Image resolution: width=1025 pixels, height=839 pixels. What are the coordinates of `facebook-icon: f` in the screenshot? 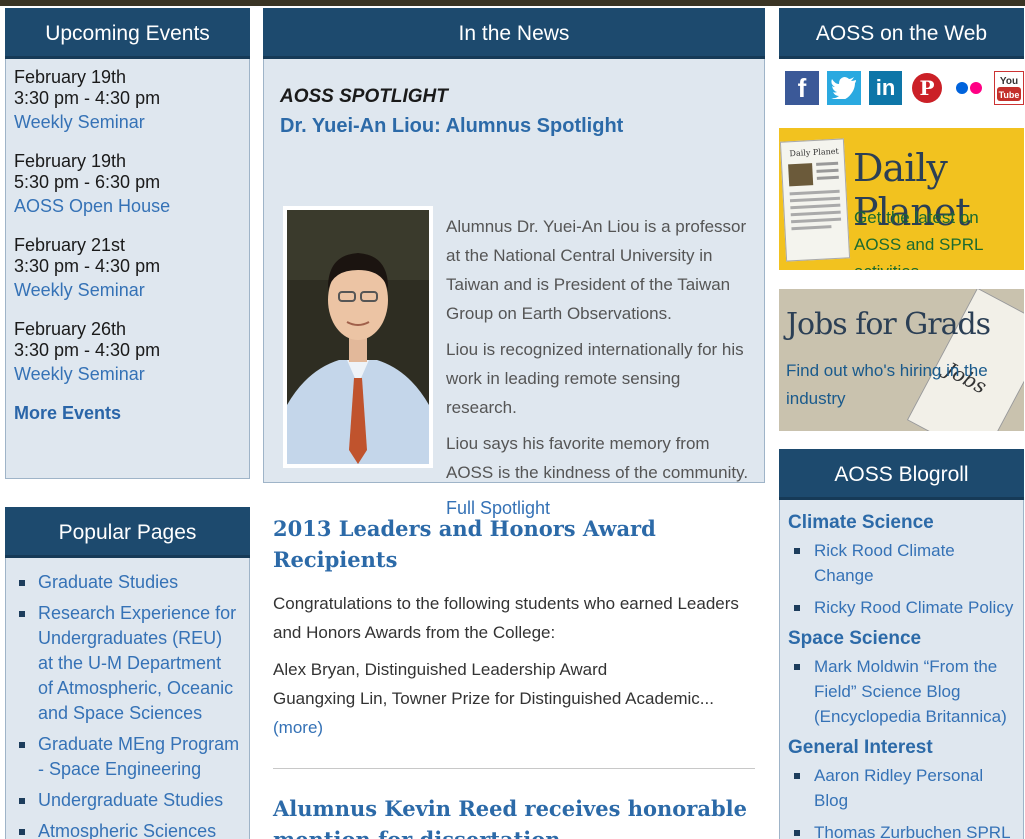 It's located at (802, 88).